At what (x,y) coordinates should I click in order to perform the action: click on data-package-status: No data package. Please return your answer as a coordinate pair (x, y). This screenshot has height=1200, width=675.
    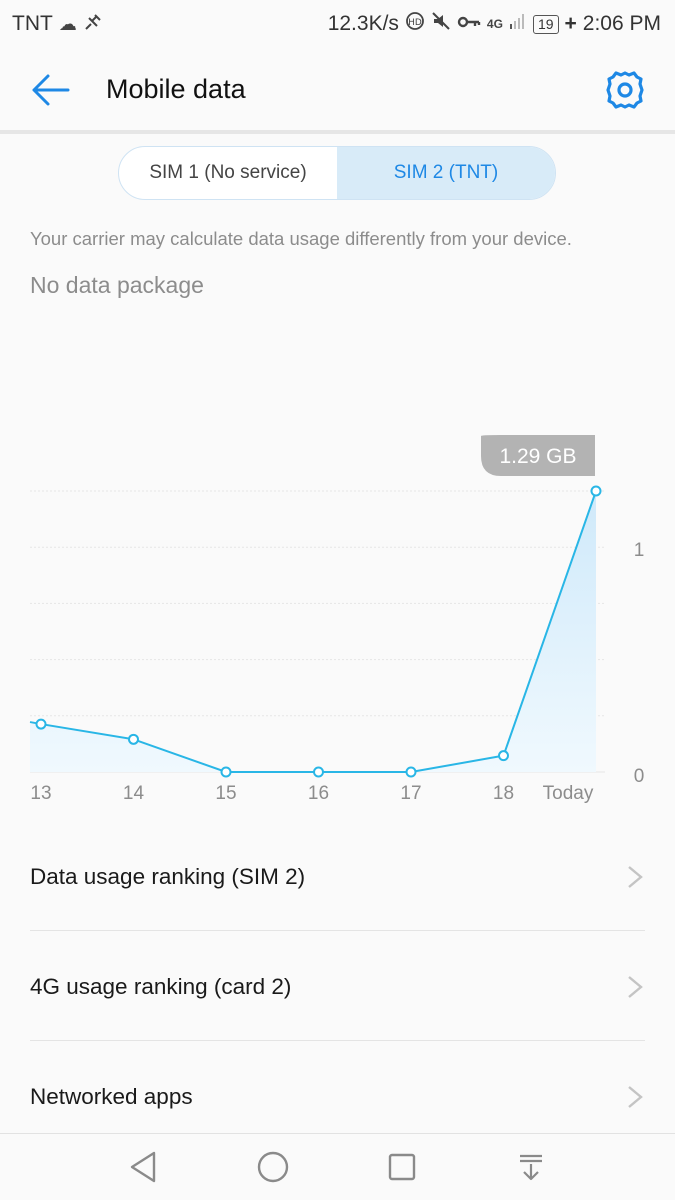
    Looking at the image, I should click on (117, 285).